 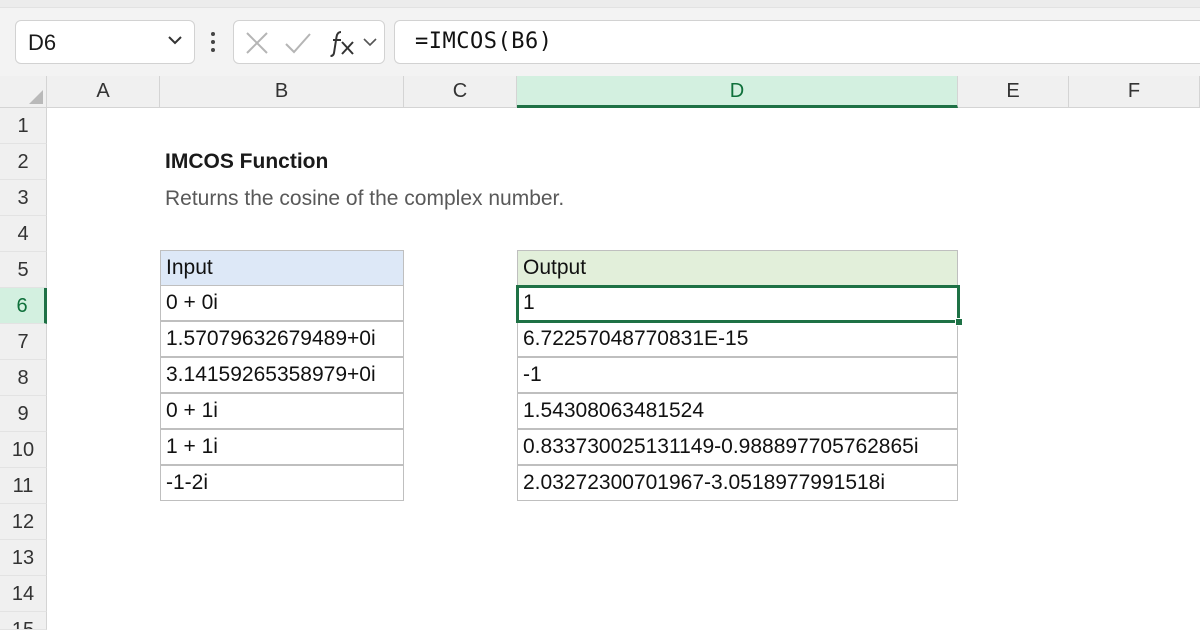 I want to click on input-cell: 0 + 0i, so click(x=282, y=303).